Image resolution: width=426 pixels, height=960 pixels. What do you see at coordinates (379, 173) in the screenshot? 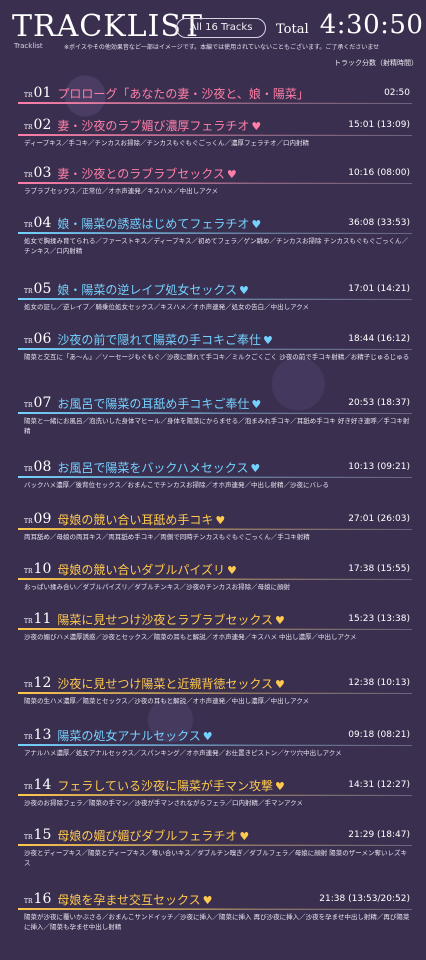
I see `track-duration: 10:16 (08:00)` at bounding box center [379, 173].